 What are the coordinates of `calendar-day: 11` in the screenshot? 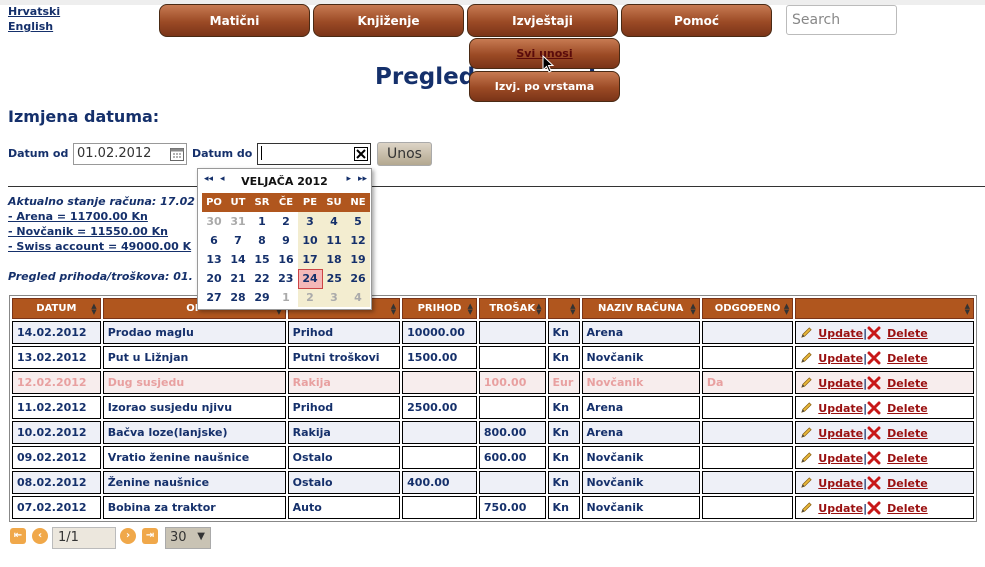 It's located at (334, 240).